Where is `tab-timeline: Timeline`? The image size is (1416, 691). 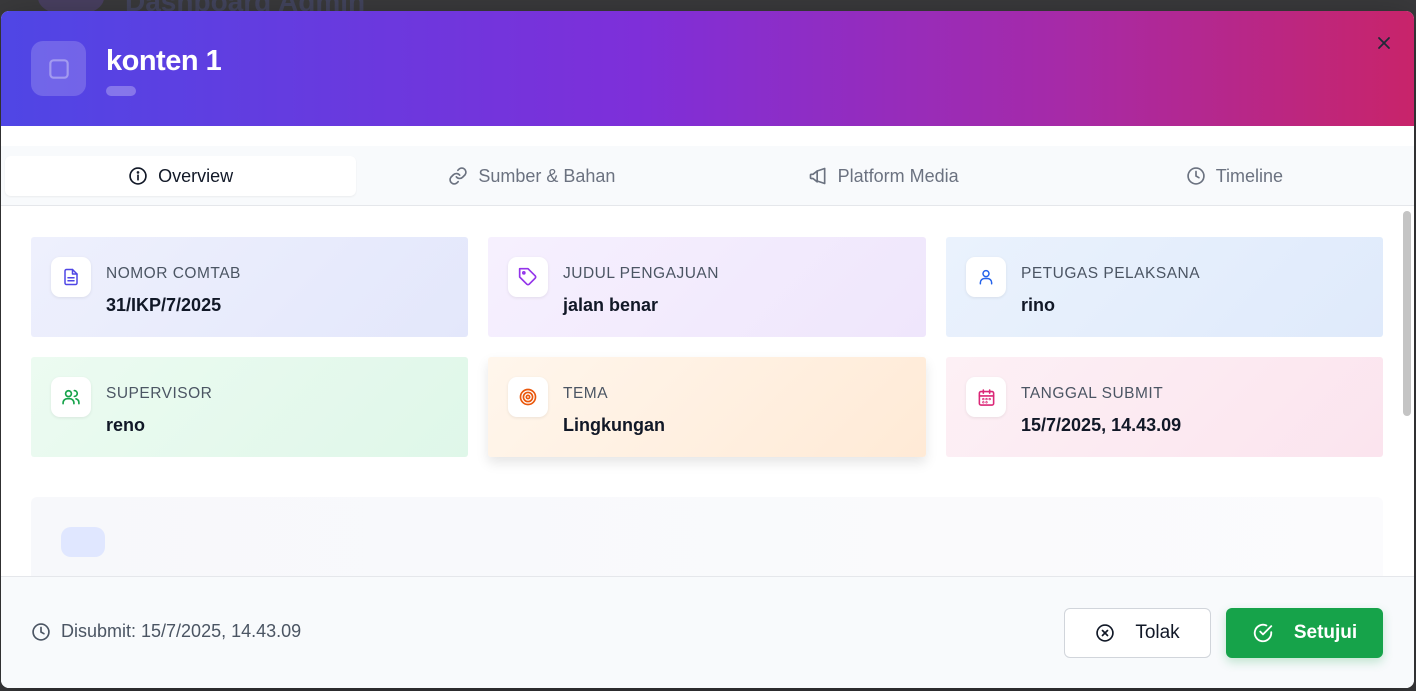 tab-timeline: Timeline is located at coordinates (1234, 176).